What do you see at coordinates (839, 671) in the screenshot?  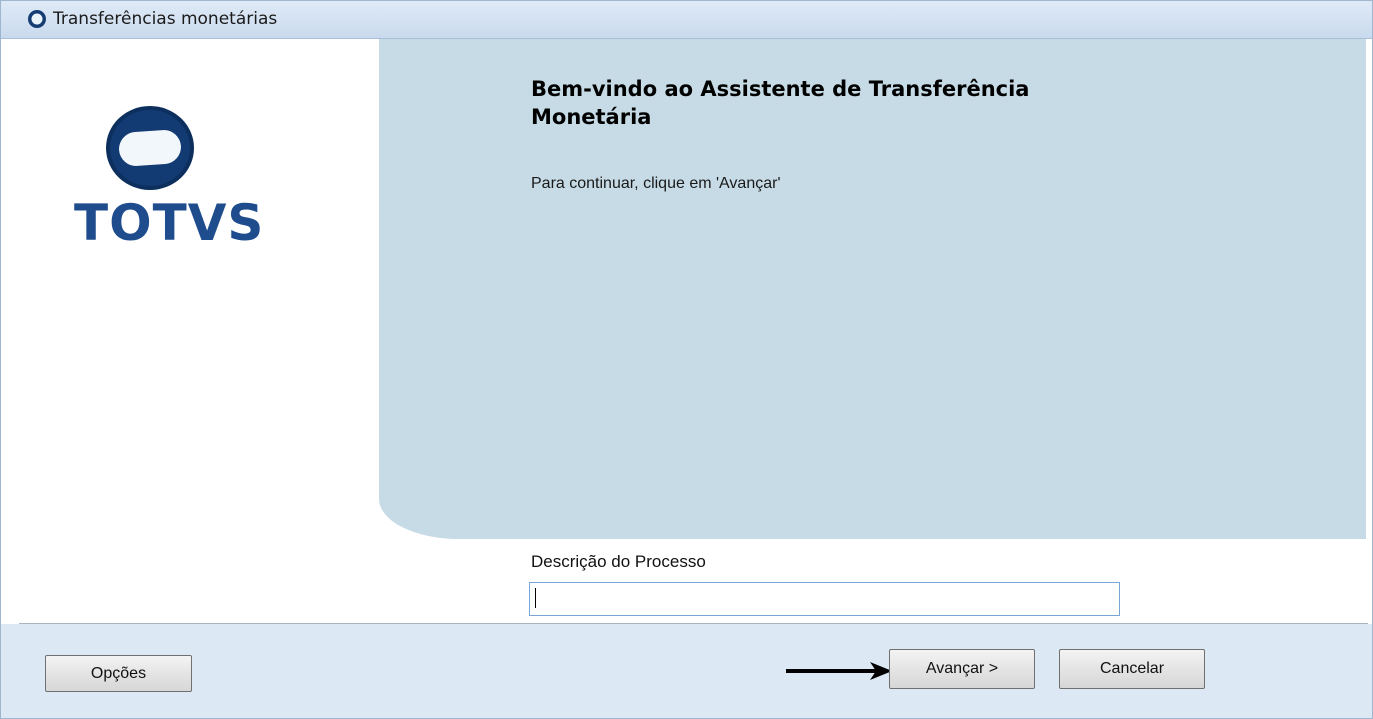 I see `right-arrow-icon` at bounding box center [839, 671].